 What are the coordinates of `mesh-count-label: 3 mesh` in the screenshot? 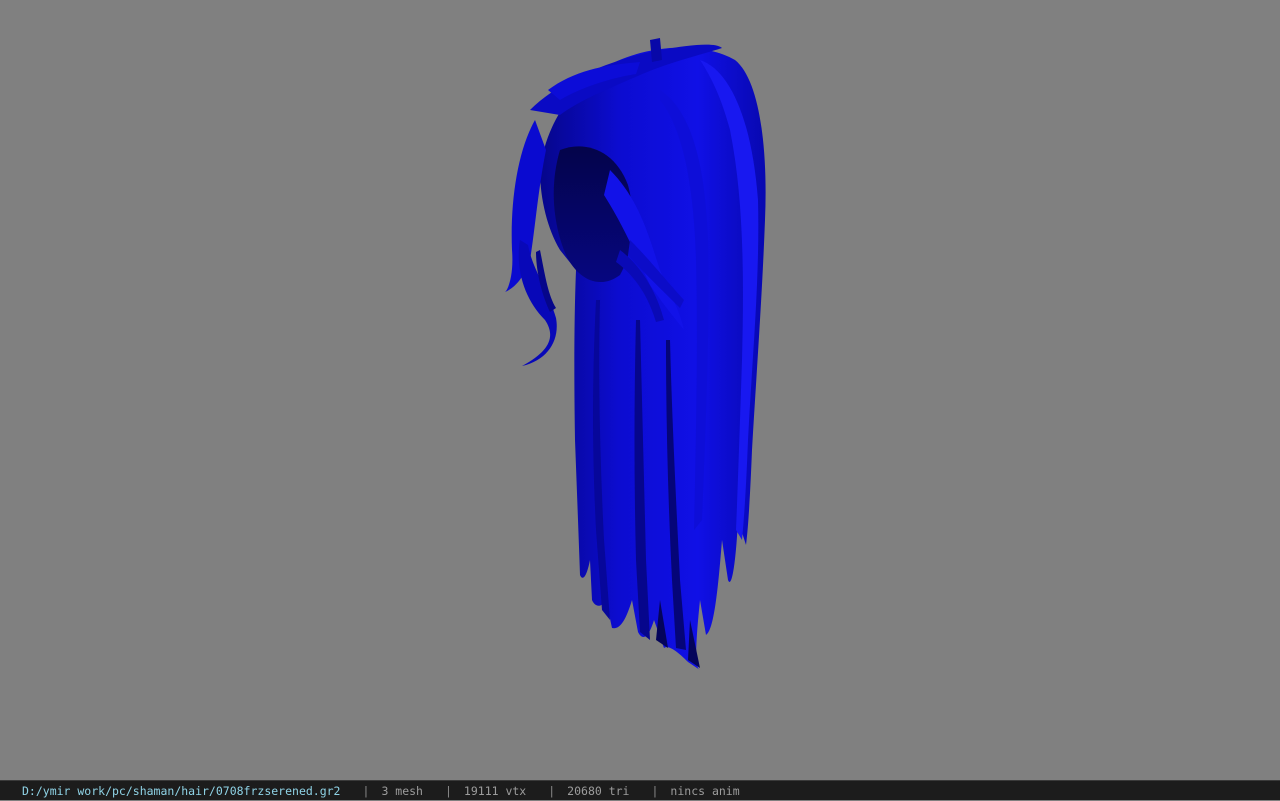 It's located at (402, 790).